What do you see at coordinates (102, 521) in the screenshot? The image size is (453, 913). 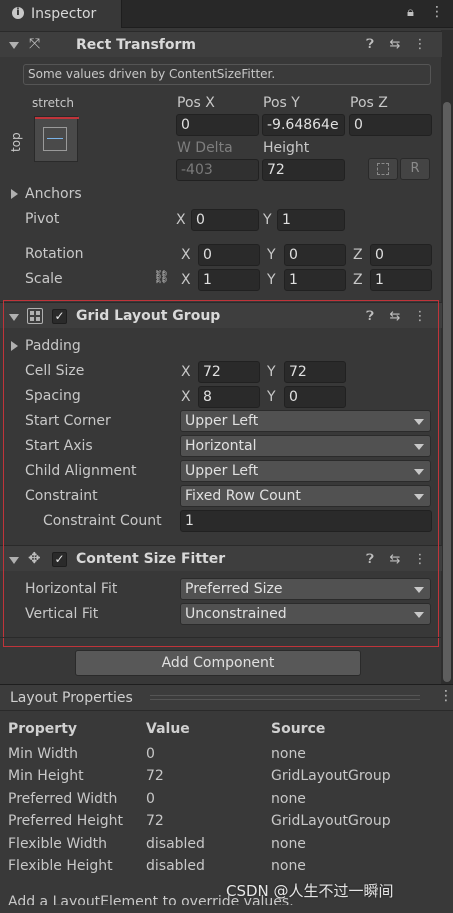 I see `constraint-count-label: Constraint Count` at bounding box center [102, 521].